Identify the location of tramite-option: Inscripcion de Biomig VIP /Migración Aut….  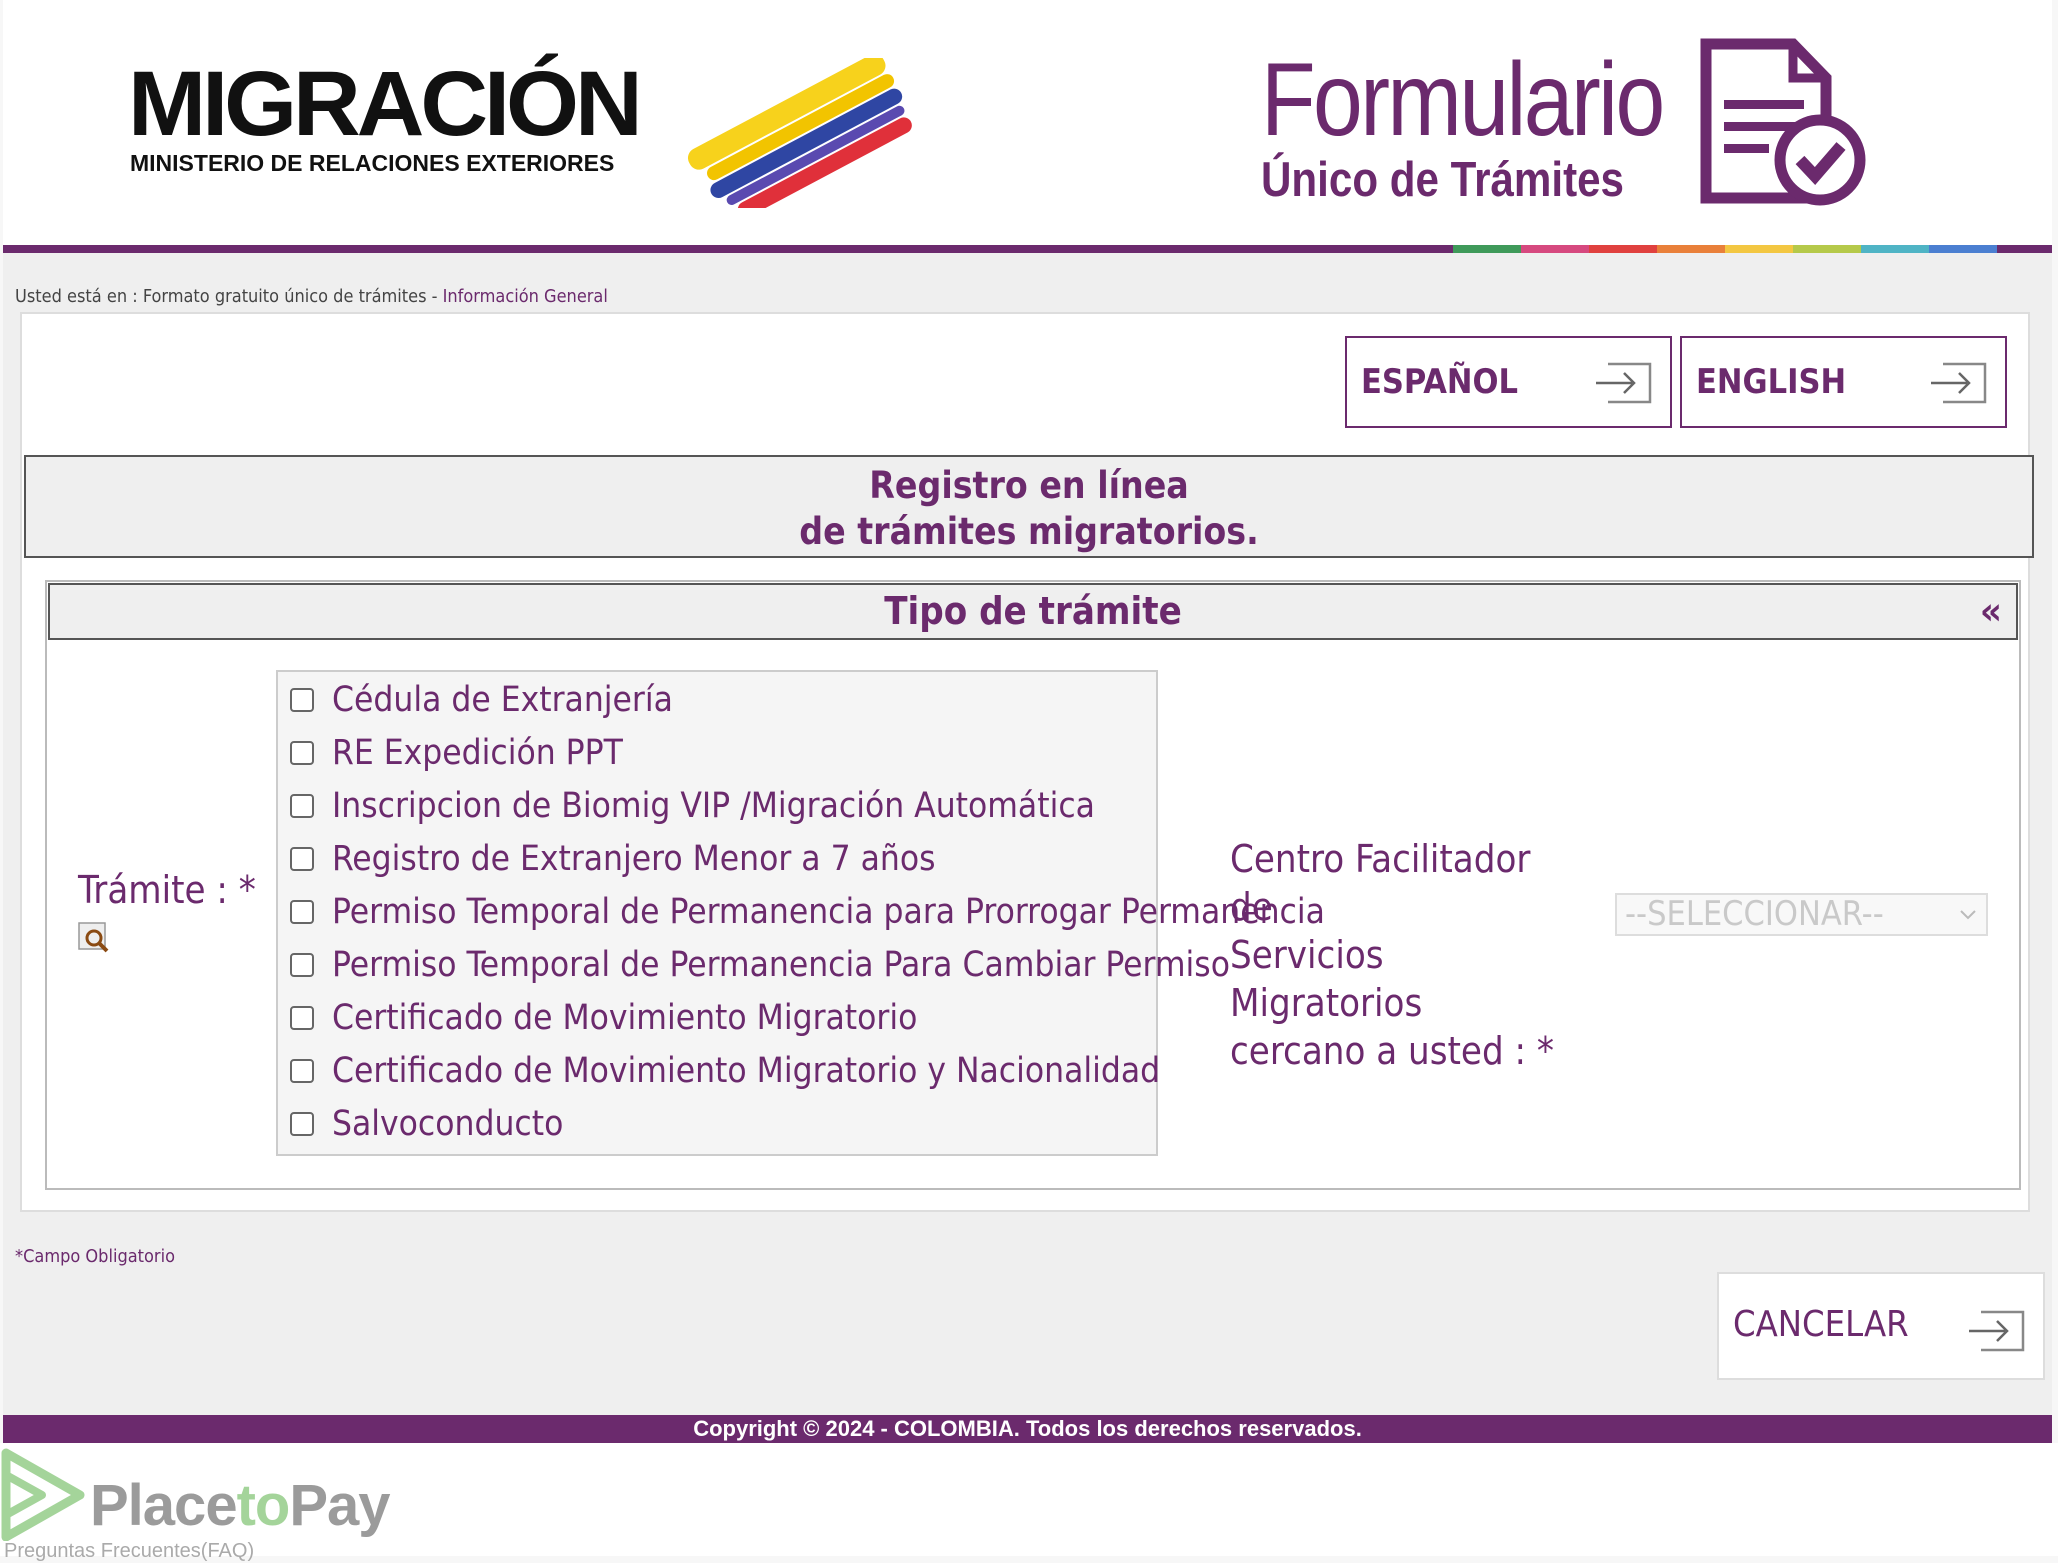
(692, 806).